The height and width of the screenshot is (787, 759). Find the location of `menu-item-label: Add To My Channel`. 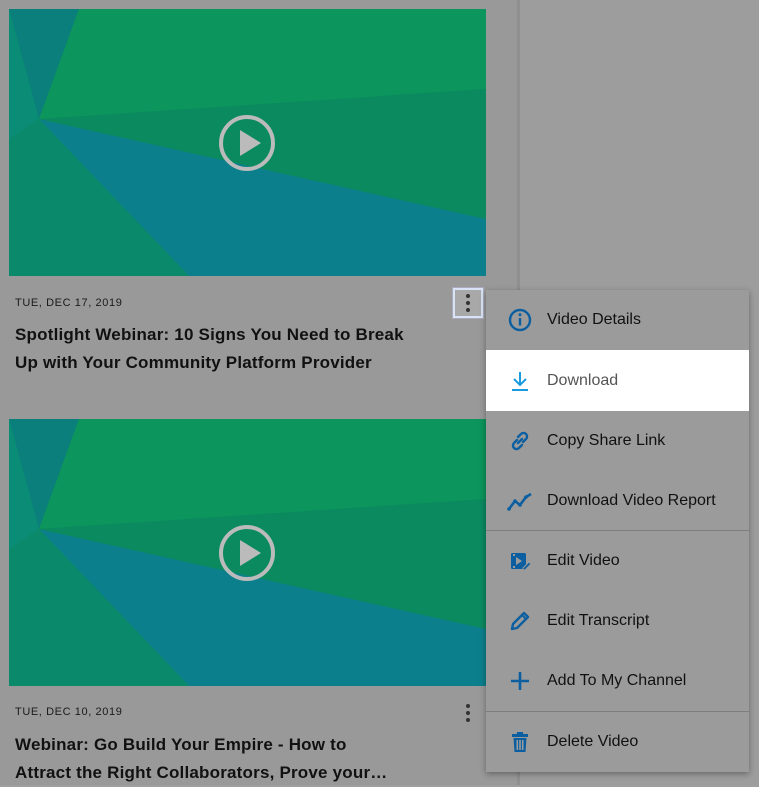

menu-item-label: Add To My Channel is located at coordinates (617, 680).